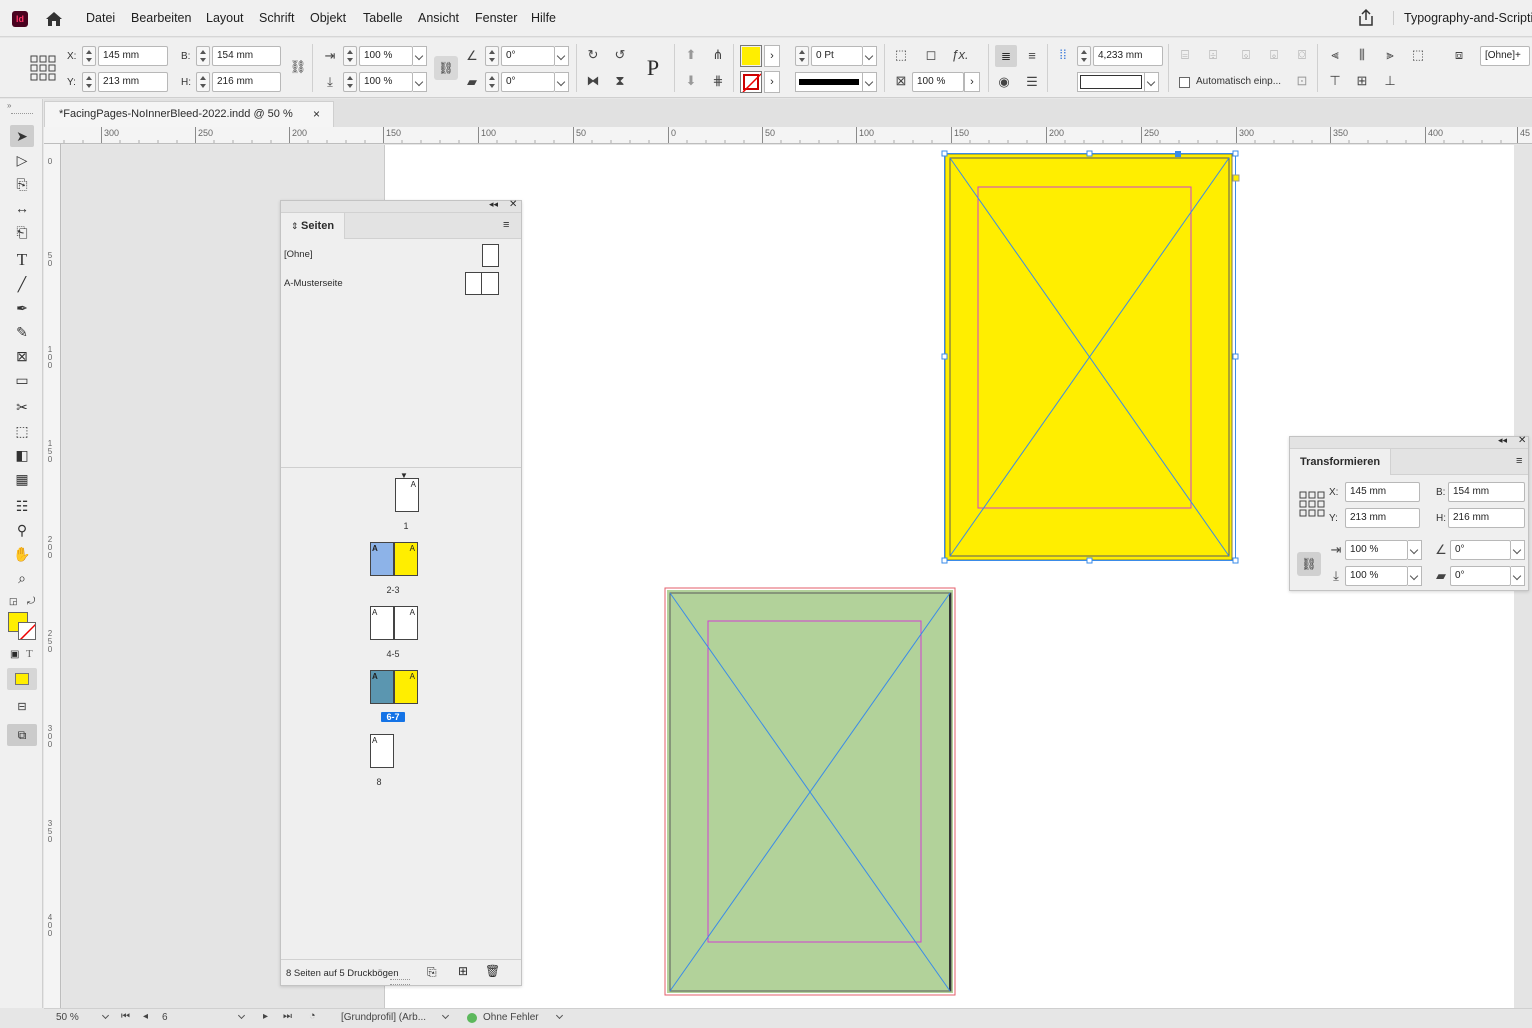 This screenshot has width=1532, height=1028. What do you see at coordinates (401, 285) in the screenshot?
I see `master-item-a: A-Musterseite` at bounding box center [401, 285].